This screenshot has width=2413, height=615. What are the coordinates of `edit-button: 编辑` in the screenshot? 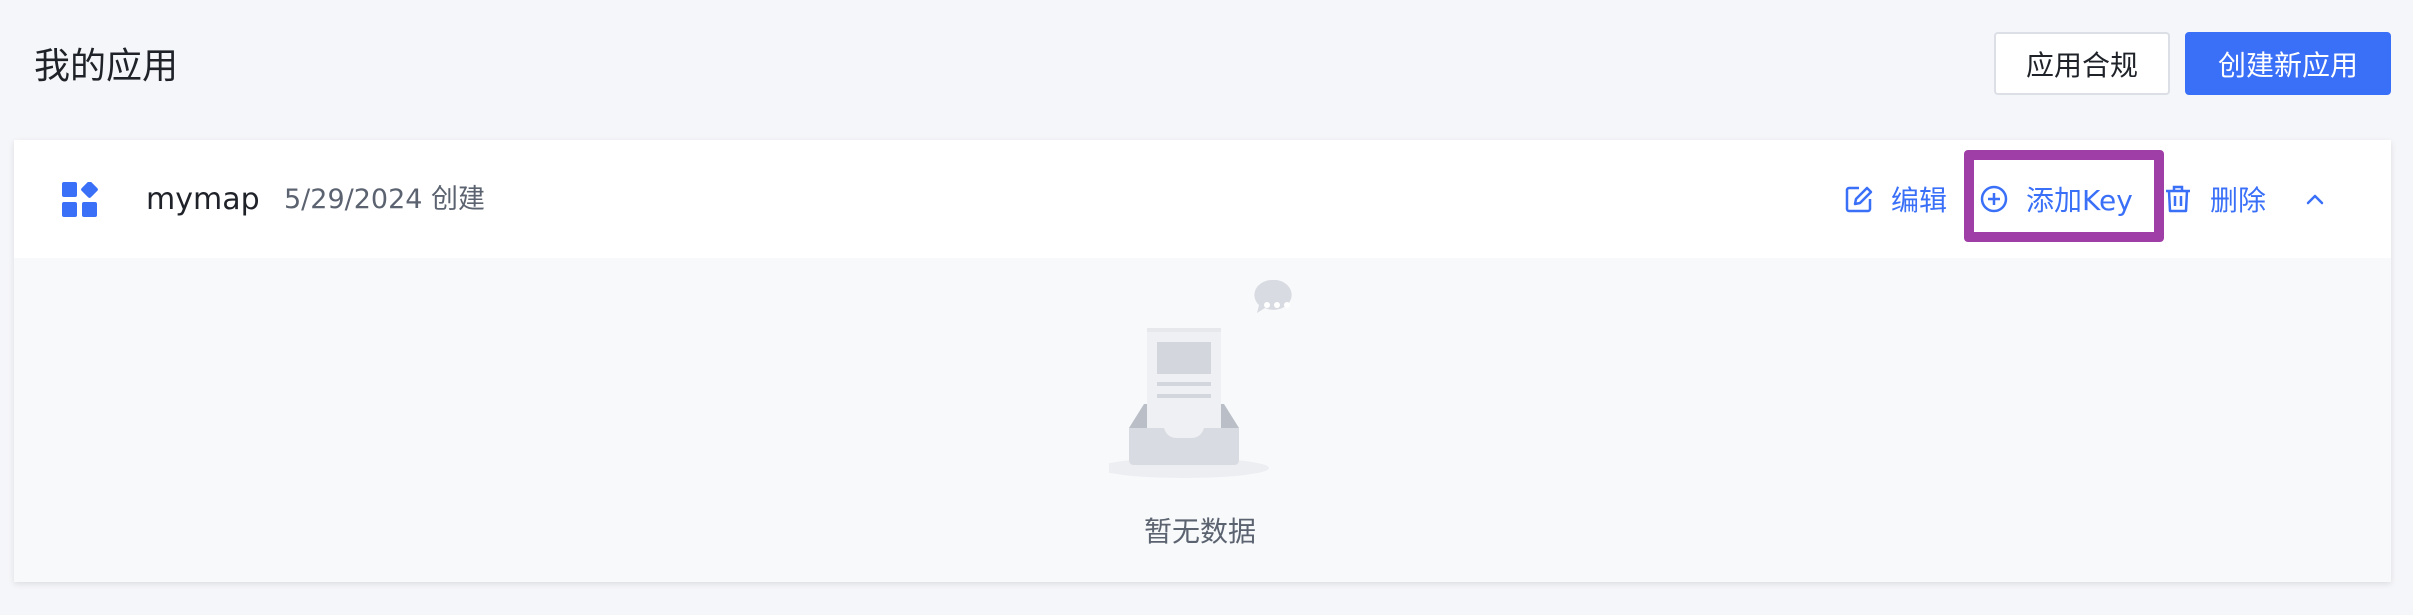 It's located at (1896, 199).